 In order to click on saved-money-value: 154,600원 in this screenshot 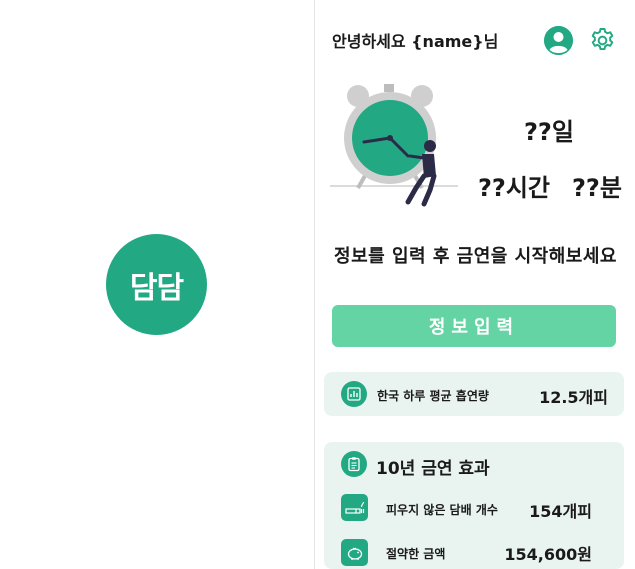, I will do `click(548, 554)`.